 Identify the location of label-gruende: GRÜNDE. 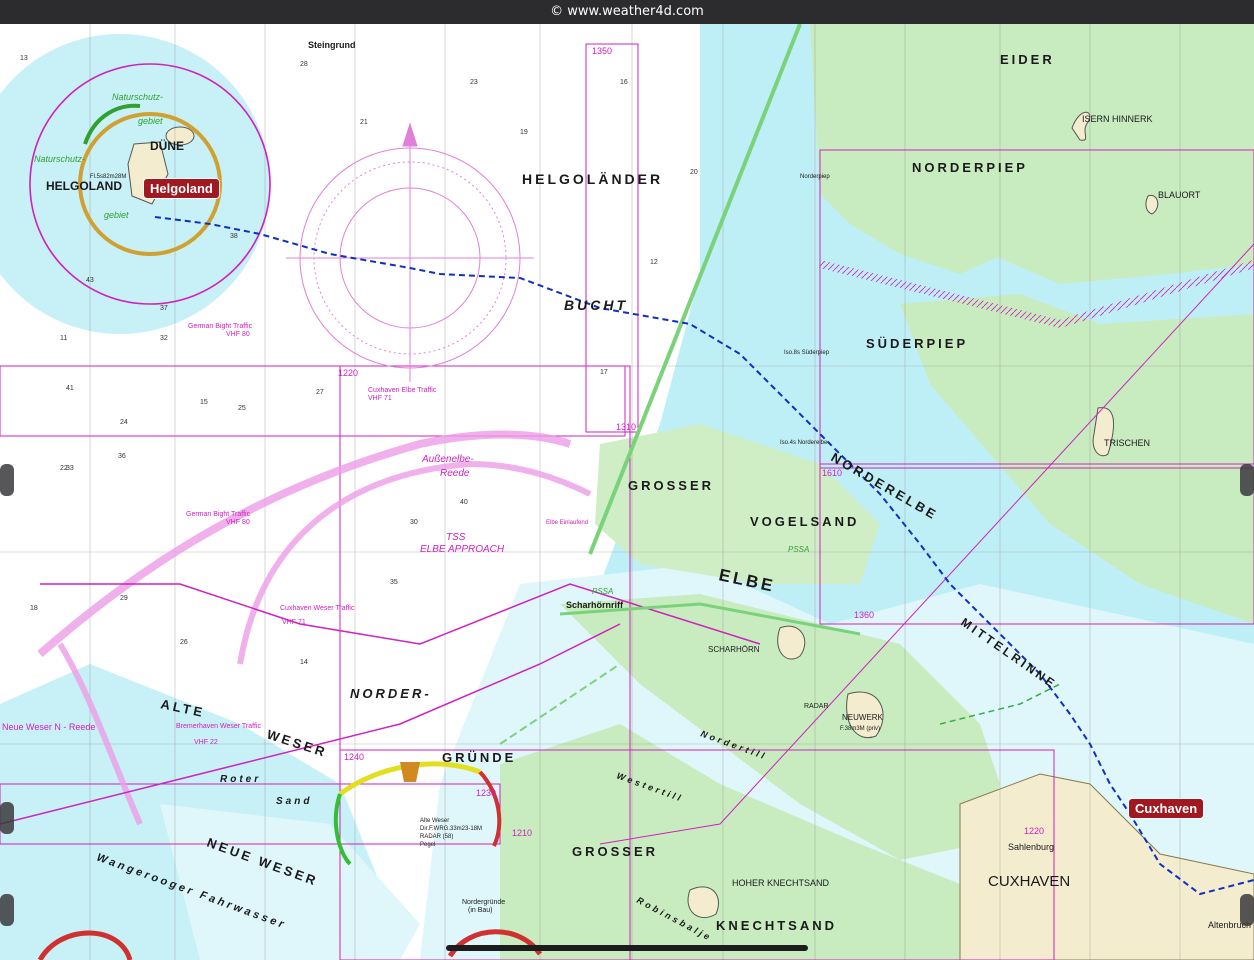
(479, 757).